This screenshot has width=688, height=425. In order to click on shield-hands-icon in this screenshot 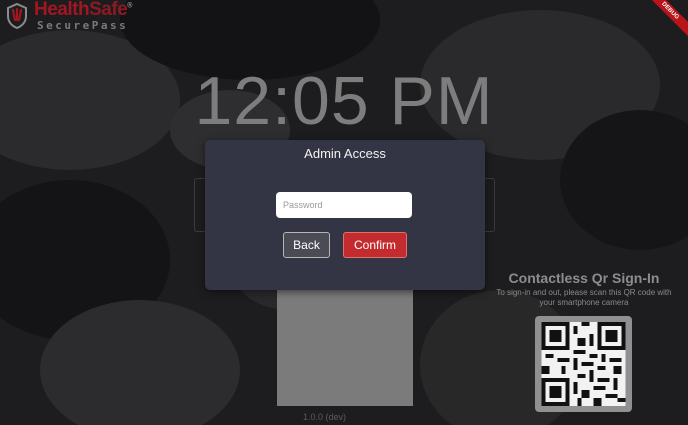, I will do `click(17, 16)`.